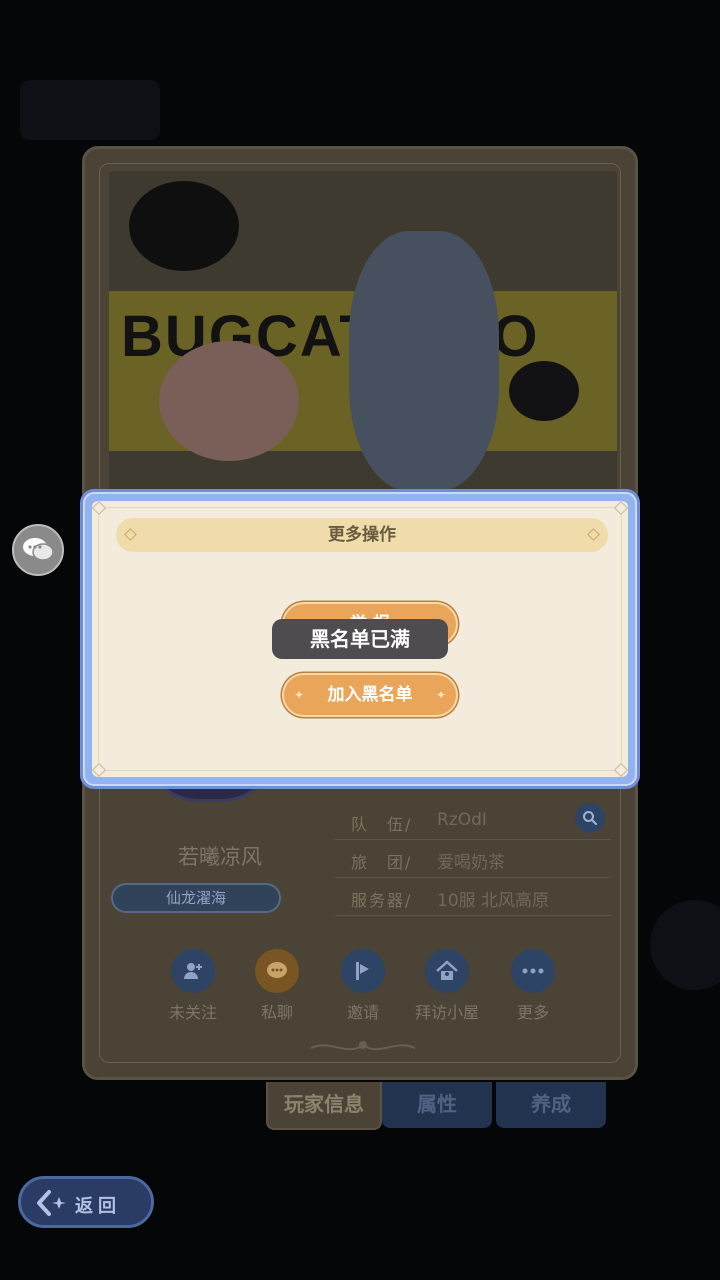 Image resolution: width=720 pixels, height=1280 pixels. What do you see at coordinates (362, 1012) in the screenshot?
I see `action-label: 邀请` at bounding box center [362, 1012].